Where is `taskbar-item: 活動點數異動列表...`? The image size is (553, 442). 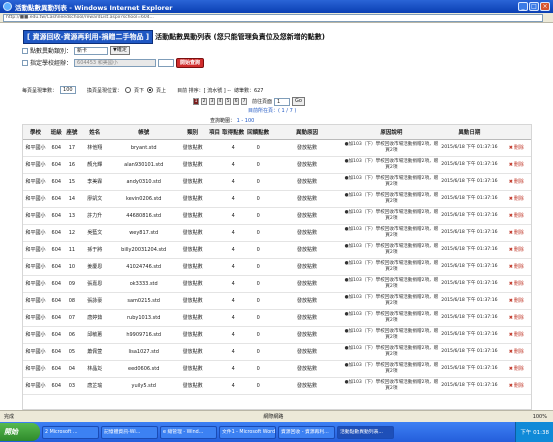 taskbar-item: 活動點數異動列表... is located at coordinates (365, 432).